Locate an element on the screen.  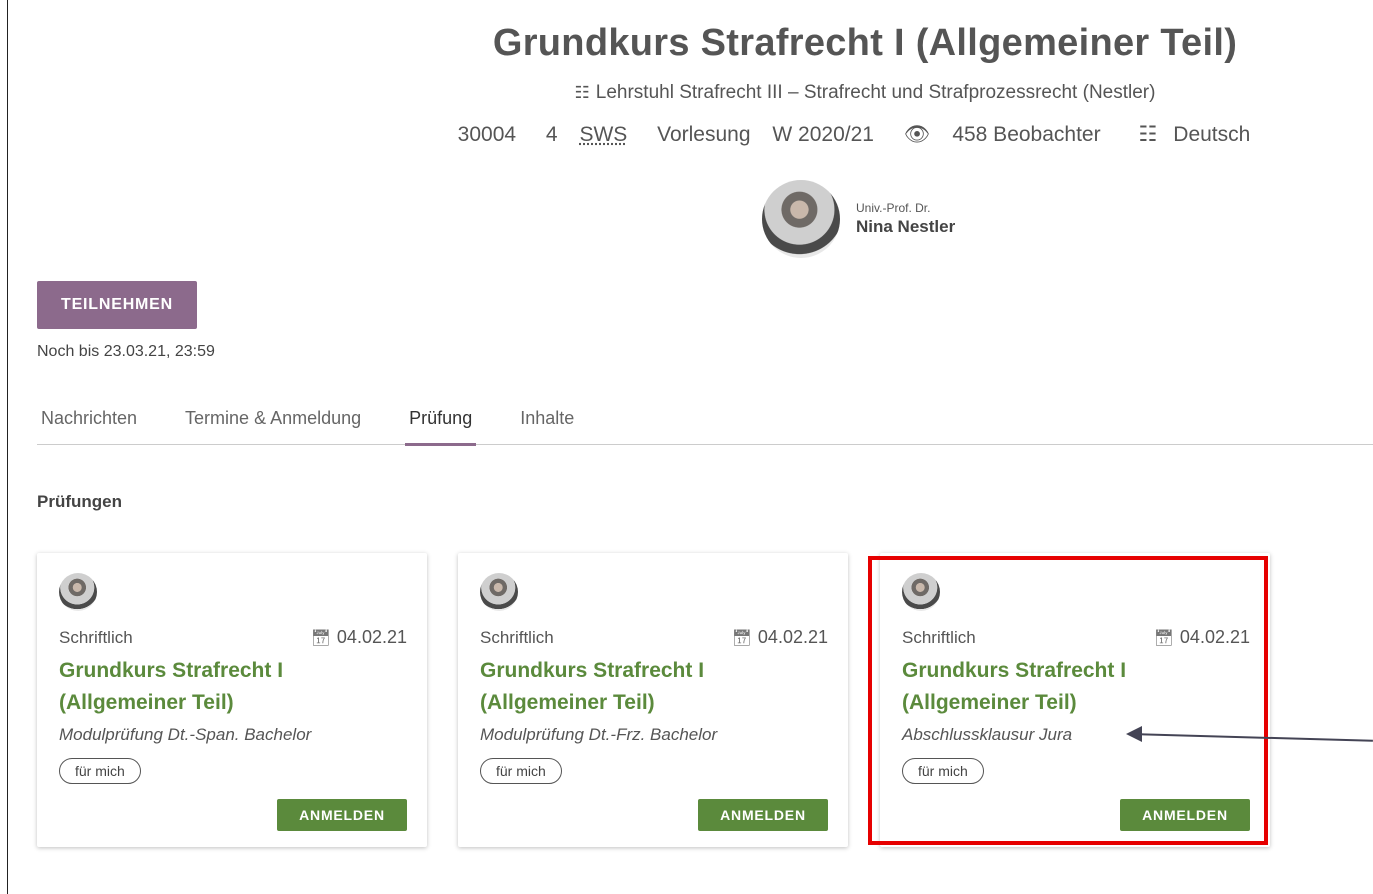
tab-termine-anmeldung: Termine & Anmeldung is located at coordinates (273, 426).